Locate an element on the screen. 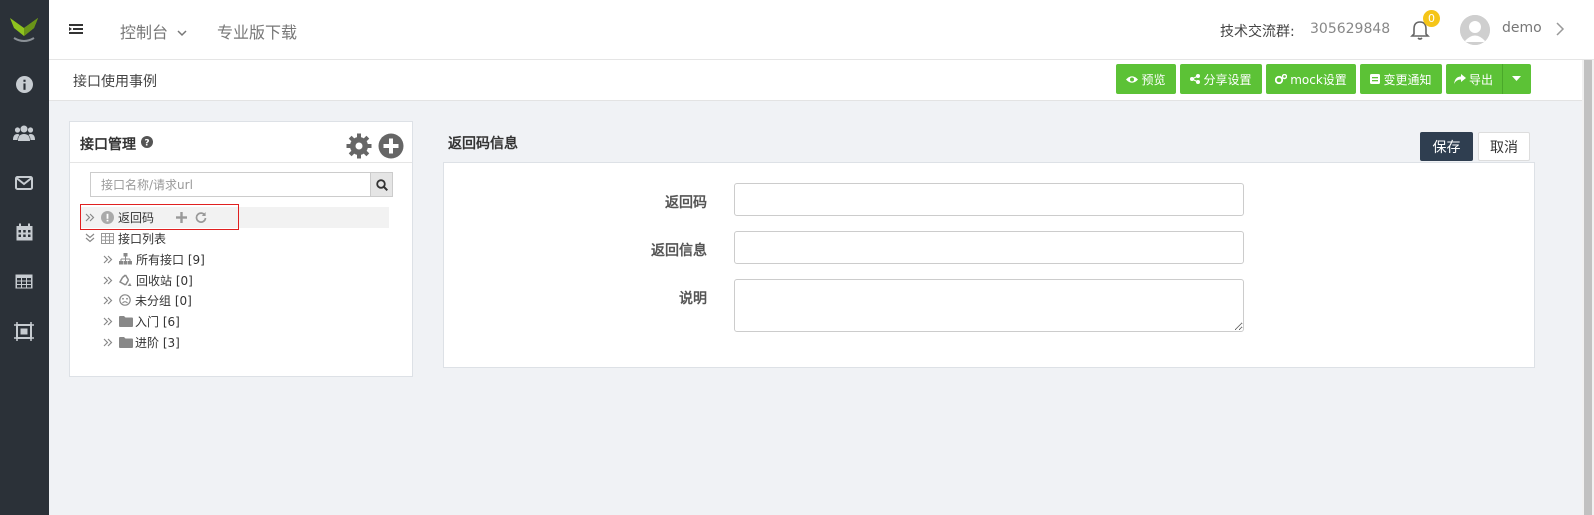 Image resolution: width=1594 pixels, height=515 pixels. page-subheader: 接口使用事例 预览 分享设置 mock设置 变更通知 导出 is located at coordinates (815, 80).